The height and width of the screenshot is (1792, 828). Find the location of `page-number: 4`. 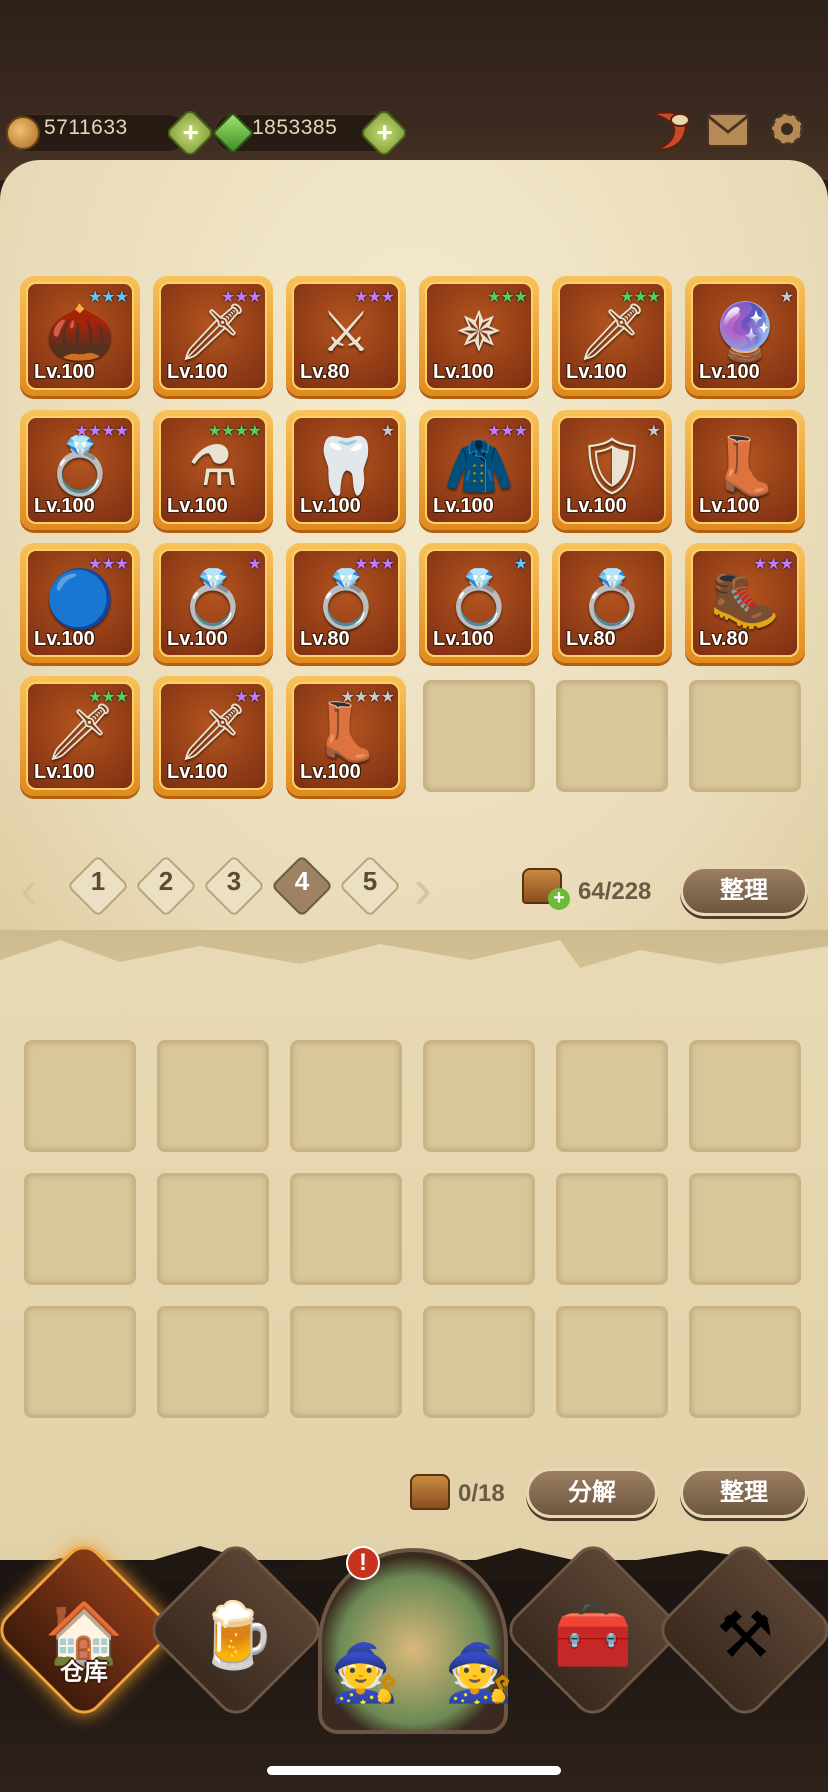

page-number: 4 is located at coordinates (302, 881).